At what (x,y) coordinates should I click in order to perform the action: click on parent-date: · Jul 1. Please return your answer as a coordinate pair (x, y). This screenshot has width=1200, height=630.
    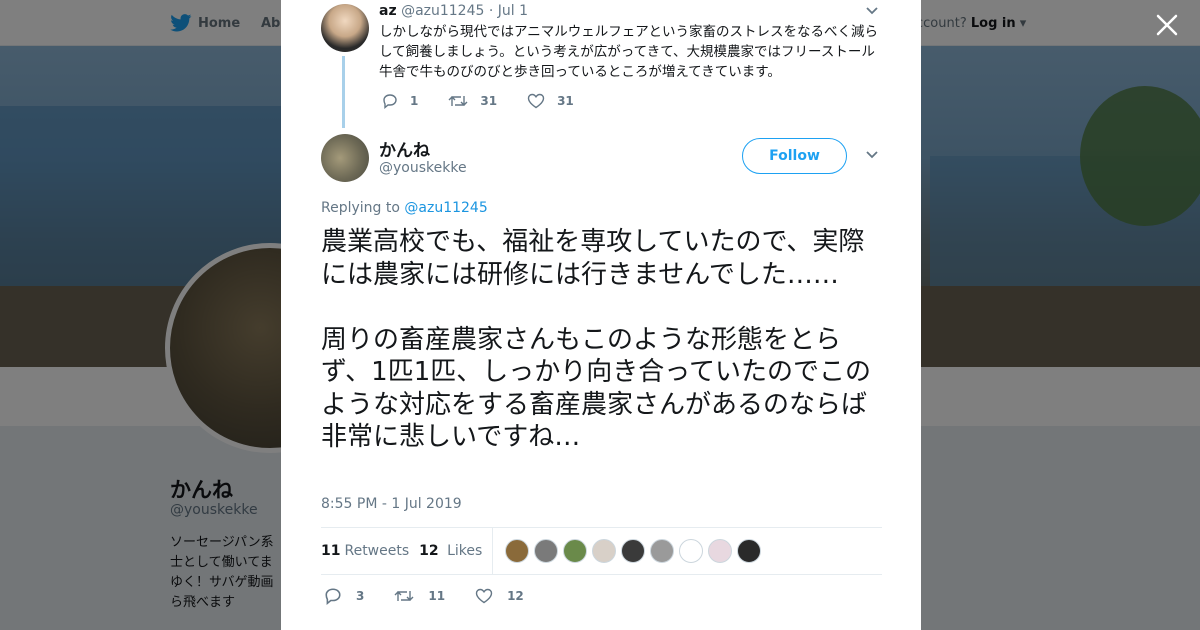
    Looking at the image, I should click on (508, 11).